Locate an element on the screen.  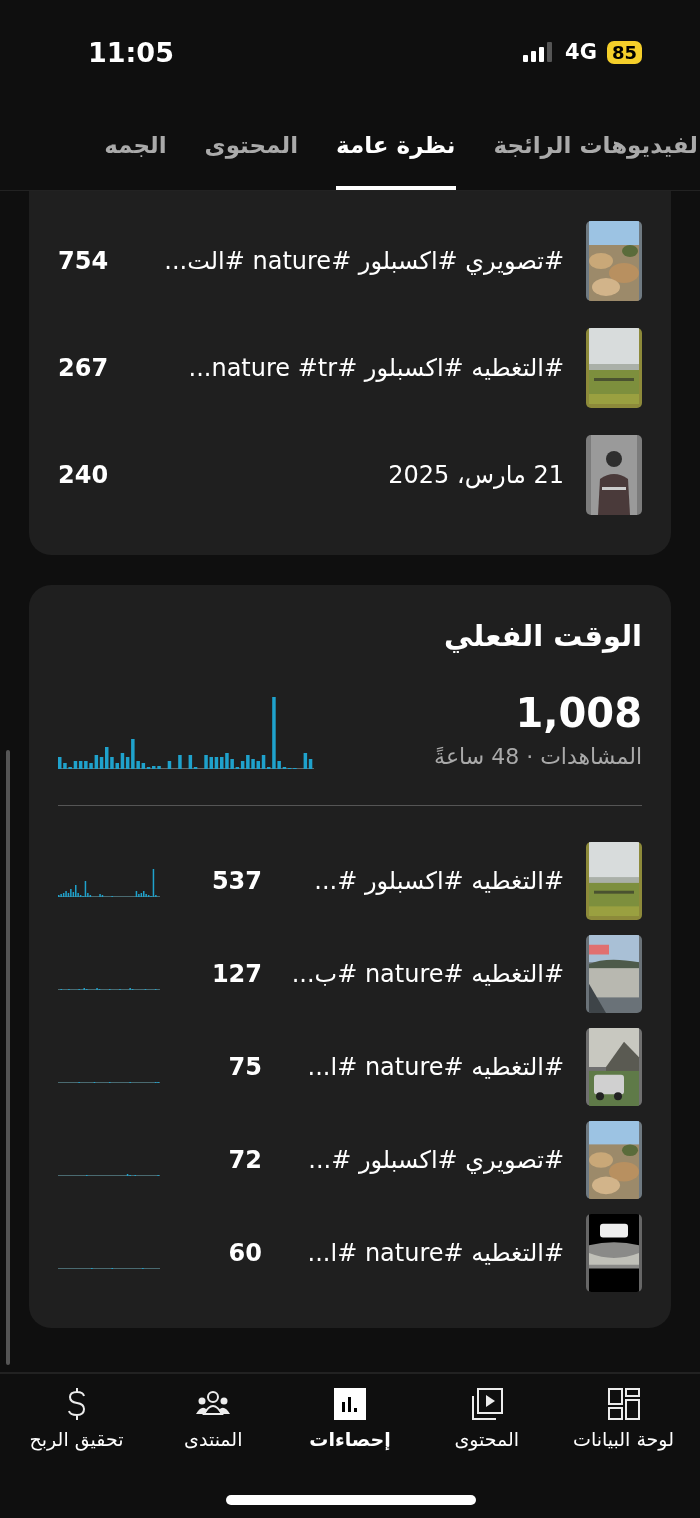
nav-item: المحتوى is located at coordinates (487, 1452).